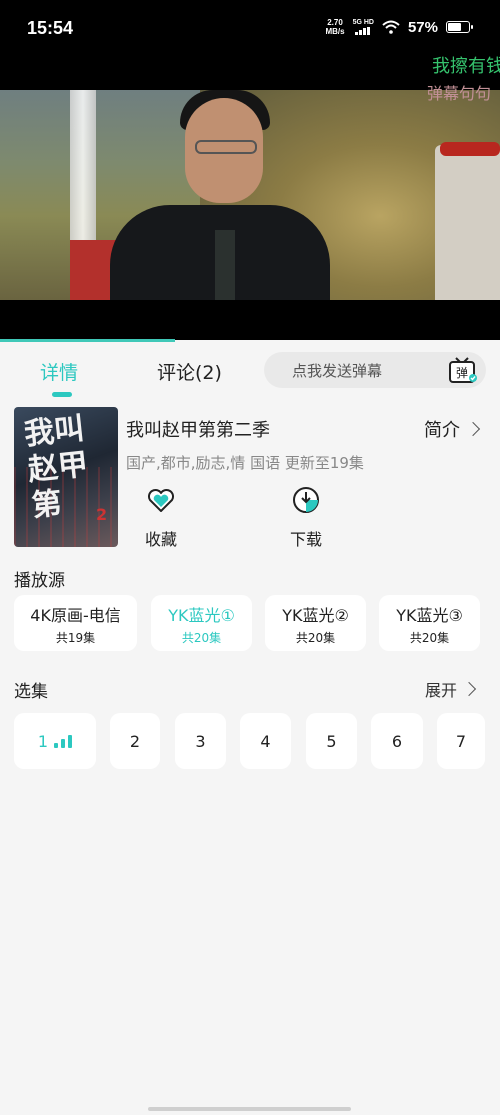  What do you see at coordinates (75, 623) in the screenshot?
I see `source-option: 4K原画-电信 共19集` at bounding box center [75, 623].